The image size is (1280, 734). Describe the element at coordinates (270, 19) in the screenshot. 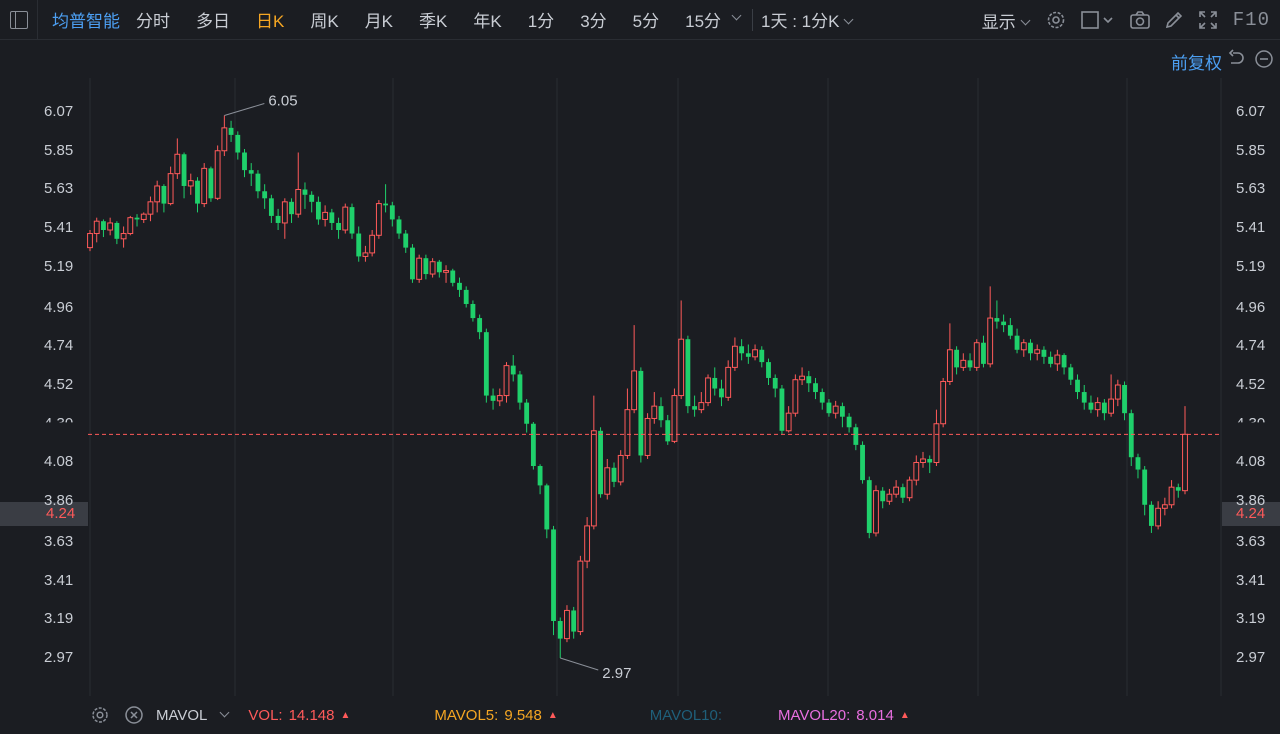

I see `tab-daily-k: 日K` at that location.